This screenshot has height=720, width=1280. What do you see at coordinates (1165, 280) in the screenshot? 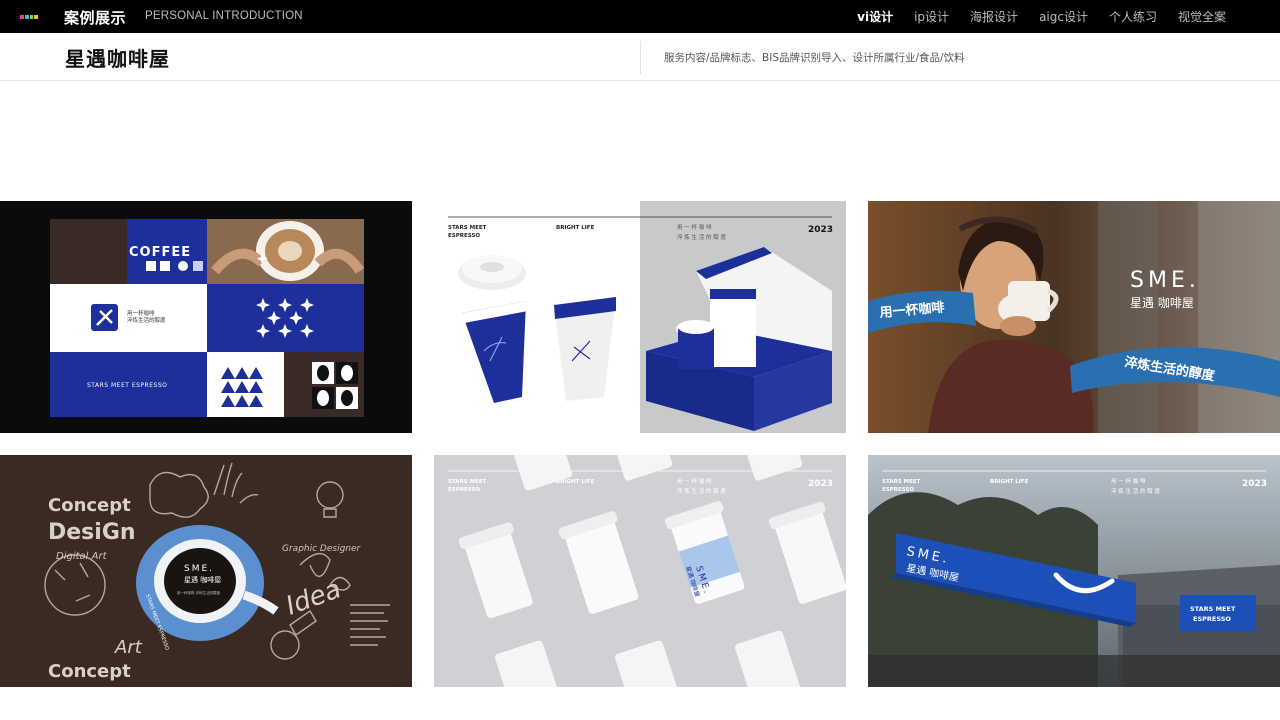
I see `sme-logo-text: SME.` at bounding box center [1165, 280].